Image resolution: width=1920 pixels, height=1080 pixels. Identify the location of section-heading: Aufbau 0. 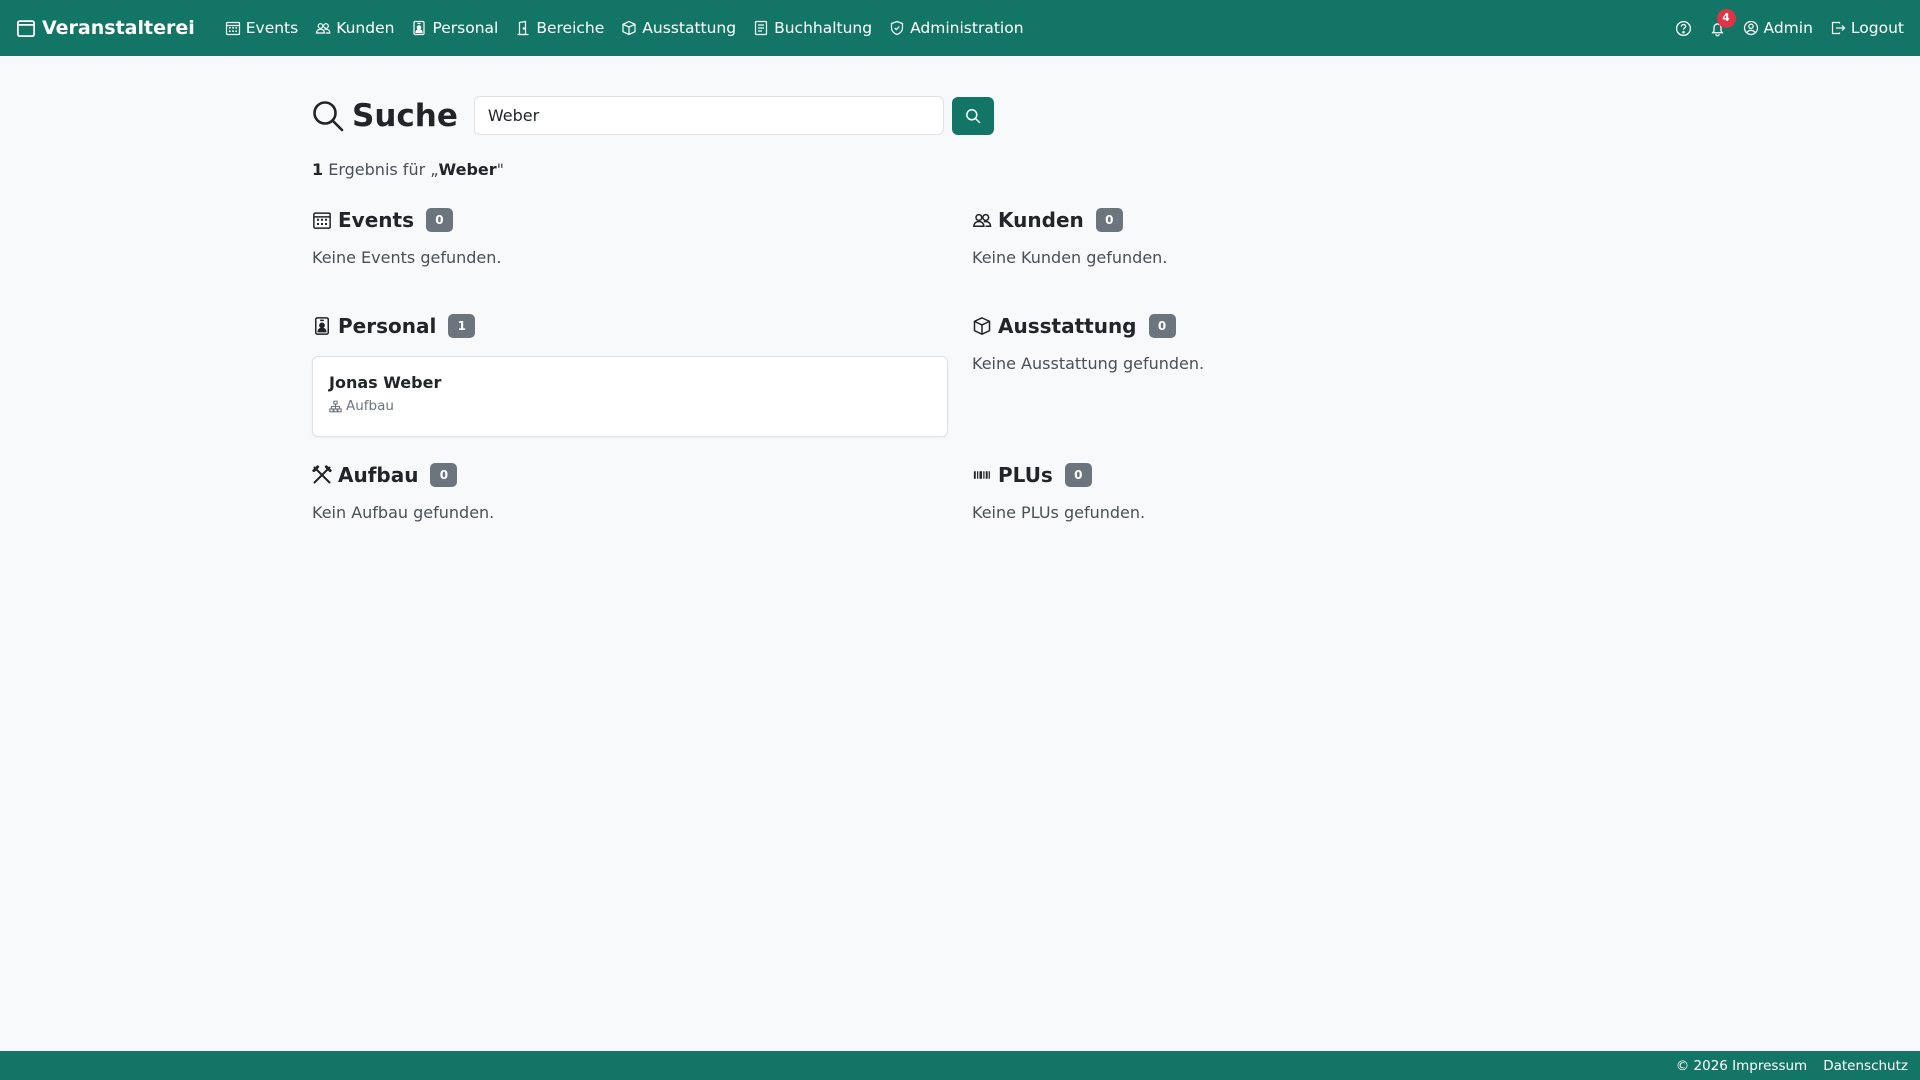
(630, 475).